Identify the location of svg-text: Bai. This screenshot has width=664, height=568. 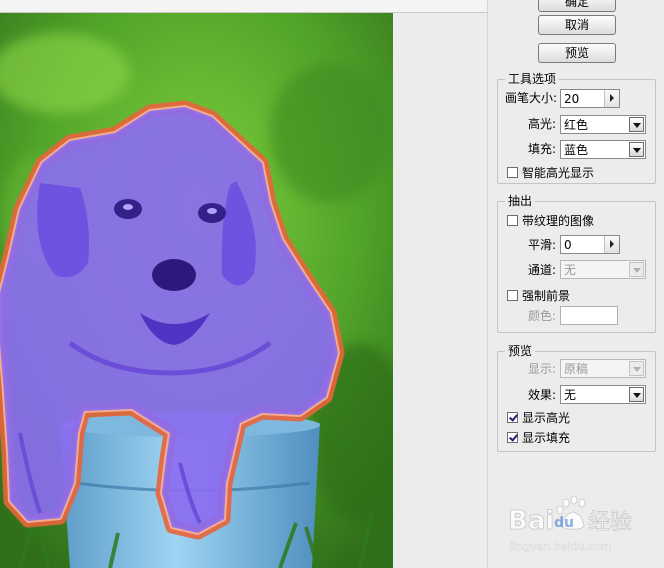
(531, 521).